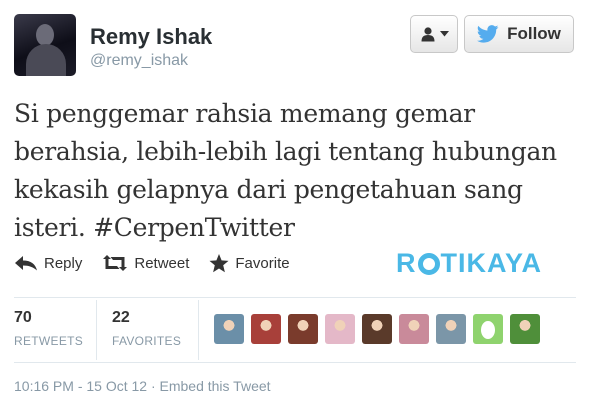 The image size is (590, 408). What do you see at coordinates (488, 329) in the screenshot?
I see `egg-avatar-icon` at bounding box center [488, 329].